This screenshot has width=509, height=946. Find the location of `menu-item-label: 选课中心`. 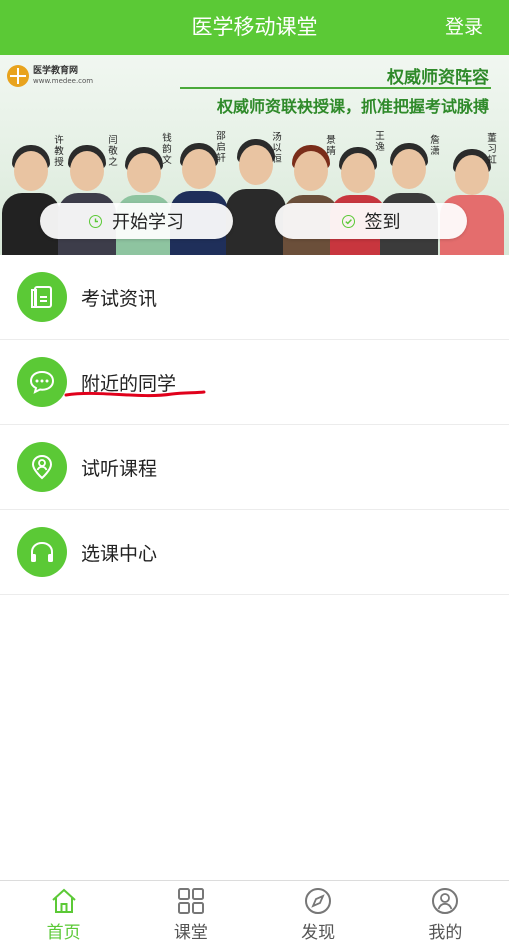

menu-item-label: 选课中心 is located at coordinates (119, 553).